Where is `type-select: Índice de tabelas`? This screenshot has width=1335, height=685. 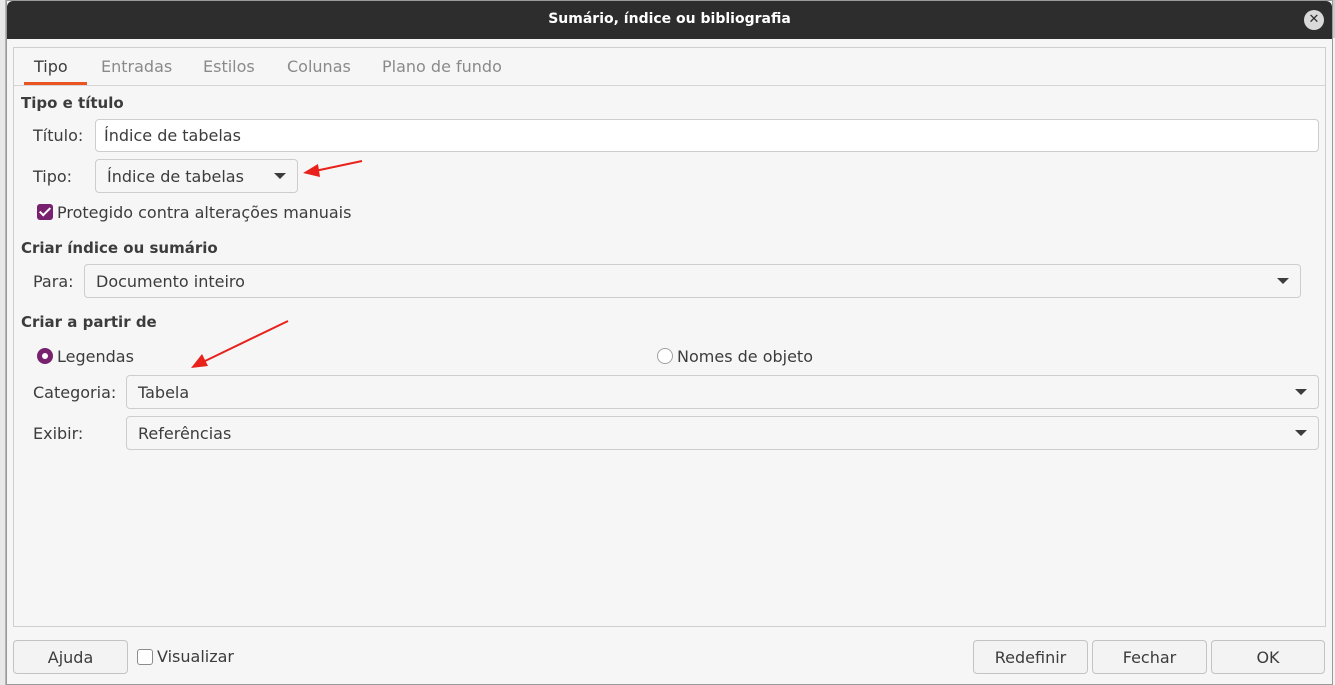 type-select: Índice de tabelas is located at coordinates (196, 176).